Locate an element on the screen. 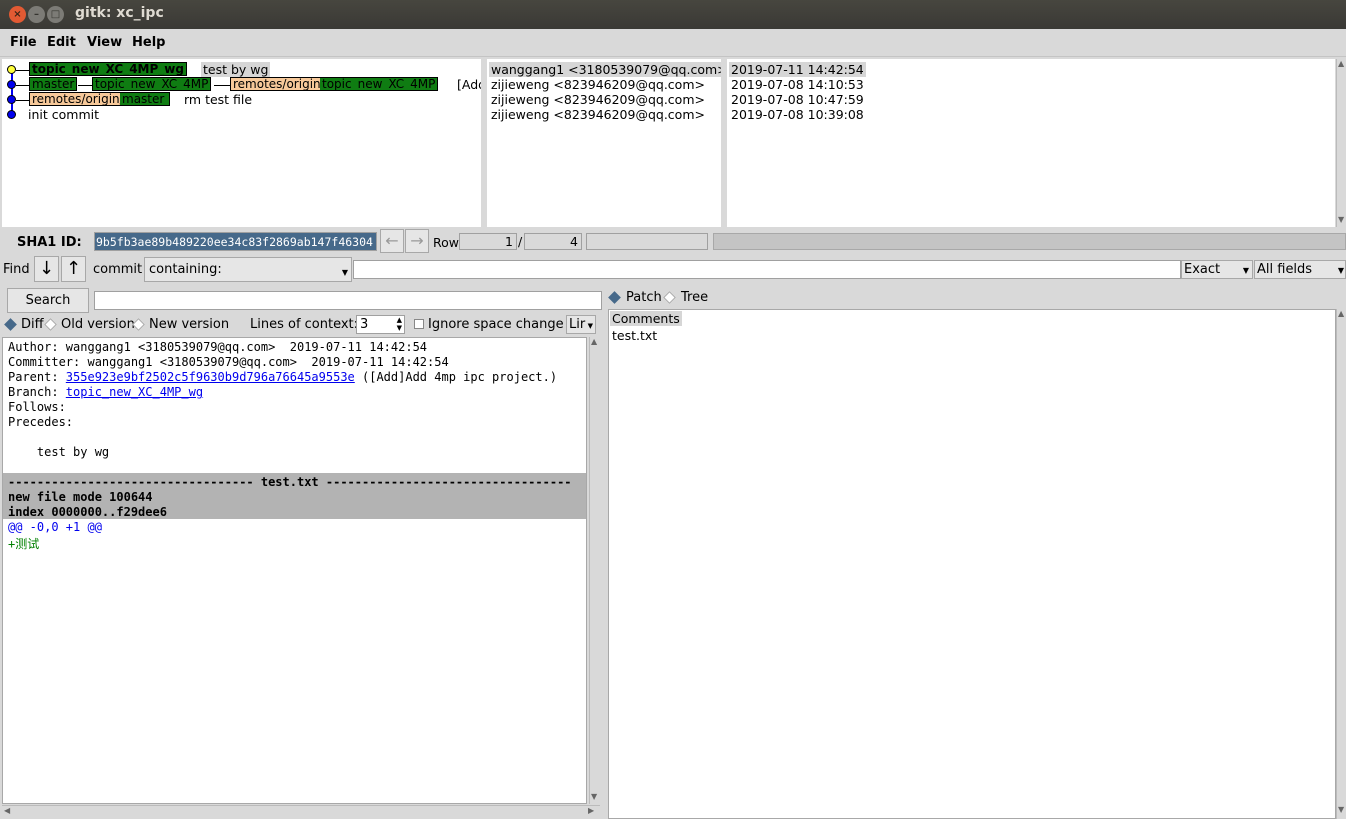 Image resolution: width=1346 pixels, height=819 pixels. new-file-mode-line: new file mode 100644 is located at coordinates (80, 497).